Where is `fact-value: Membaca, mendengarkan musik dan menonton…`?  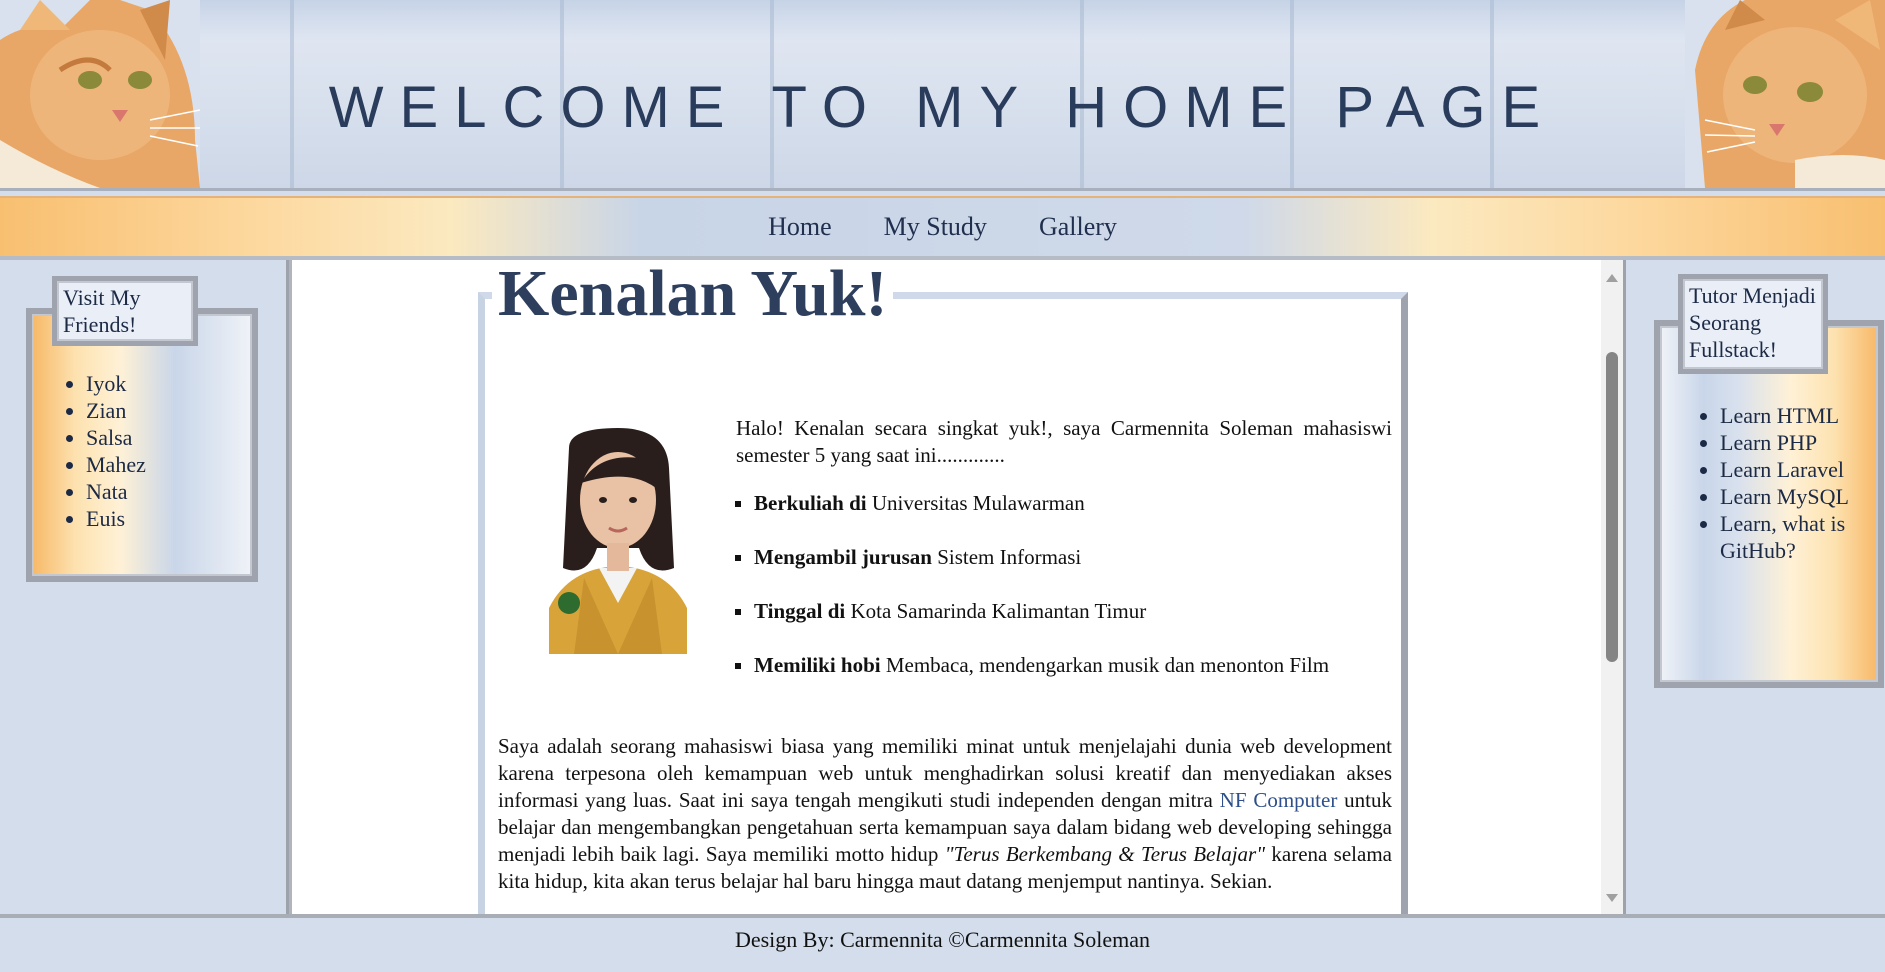 fact-value: Membaca, mendengarkan musik dan menonton… is located at coordinates (1107, 665).